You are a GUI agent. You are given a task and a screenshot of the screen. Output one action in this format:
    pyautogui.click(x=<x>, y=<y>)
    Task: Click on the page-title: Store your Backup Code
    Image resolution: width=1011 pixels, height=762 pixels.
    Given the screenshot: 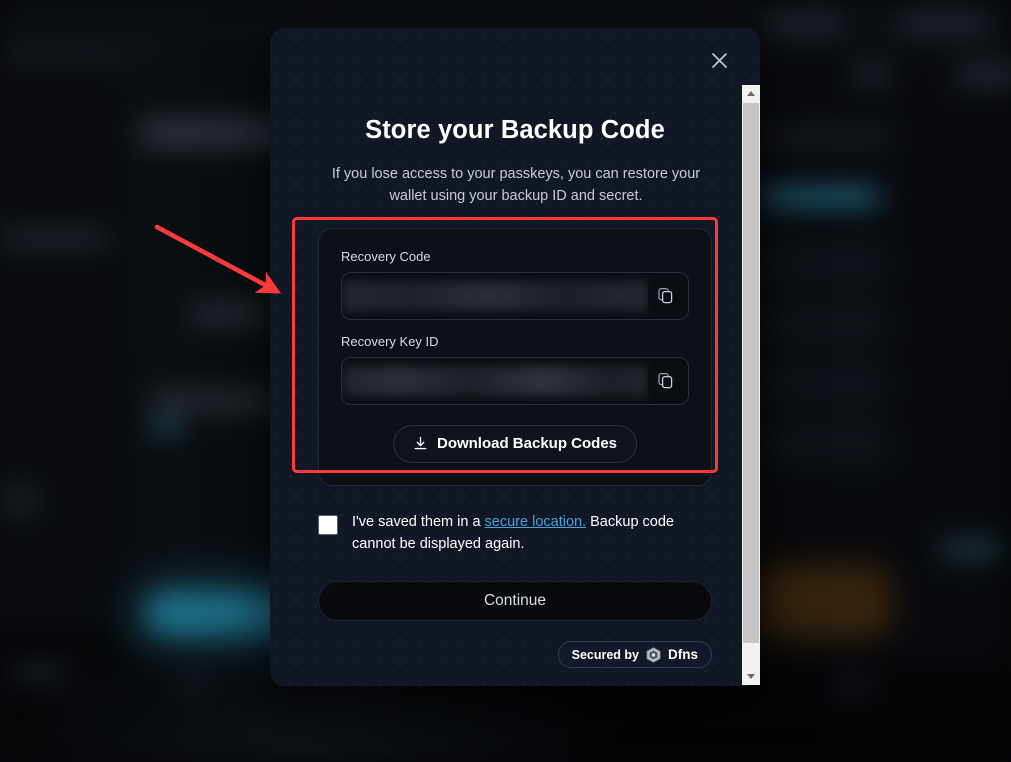 What is the action you would take?
    pyautogui.click(x=515, y=130)
    